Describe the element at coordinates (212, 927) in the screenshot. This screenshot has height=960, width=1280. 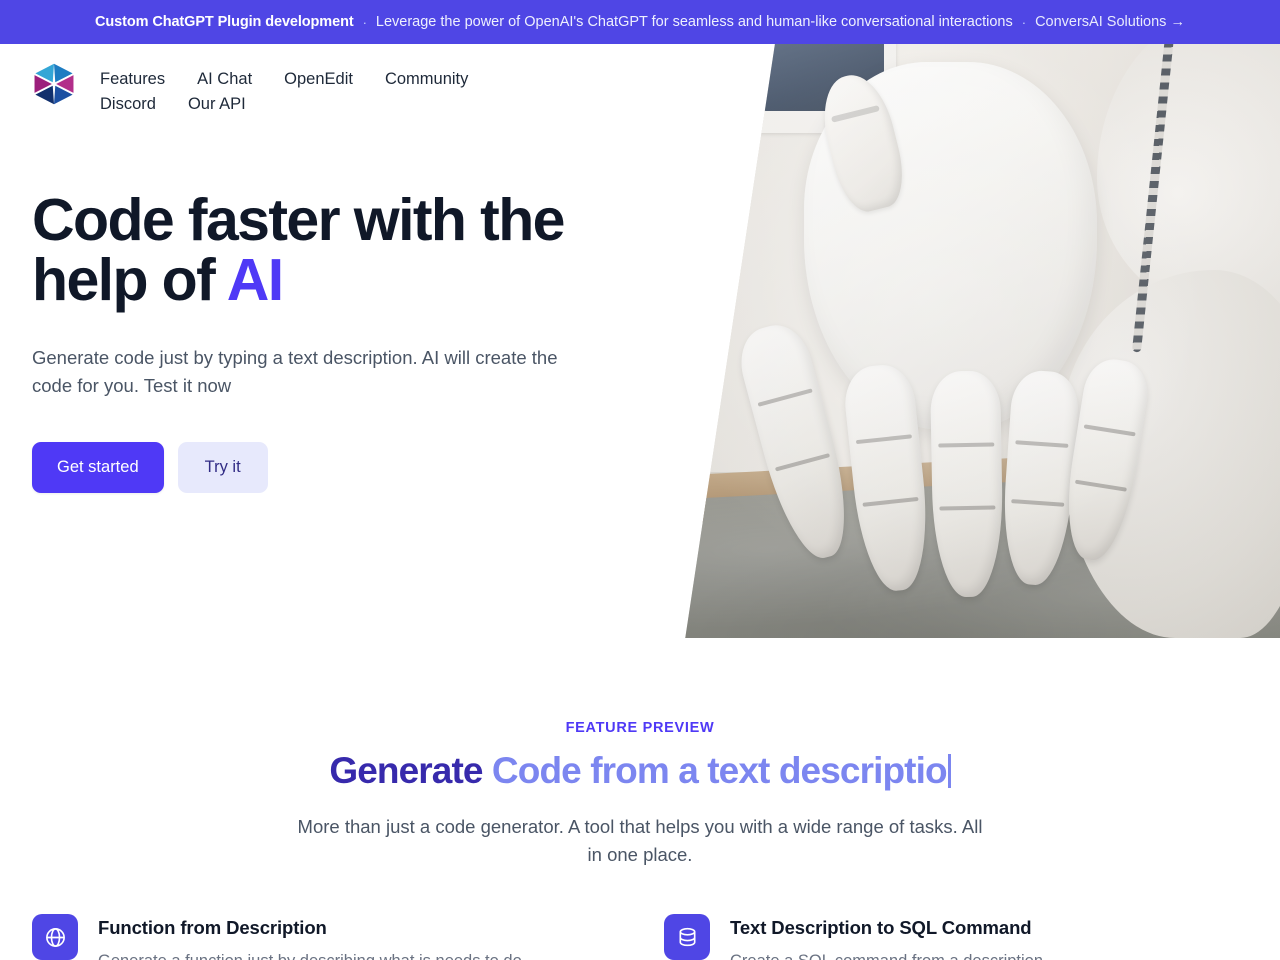
I see `feature-card-title: Function from Description` at that location.